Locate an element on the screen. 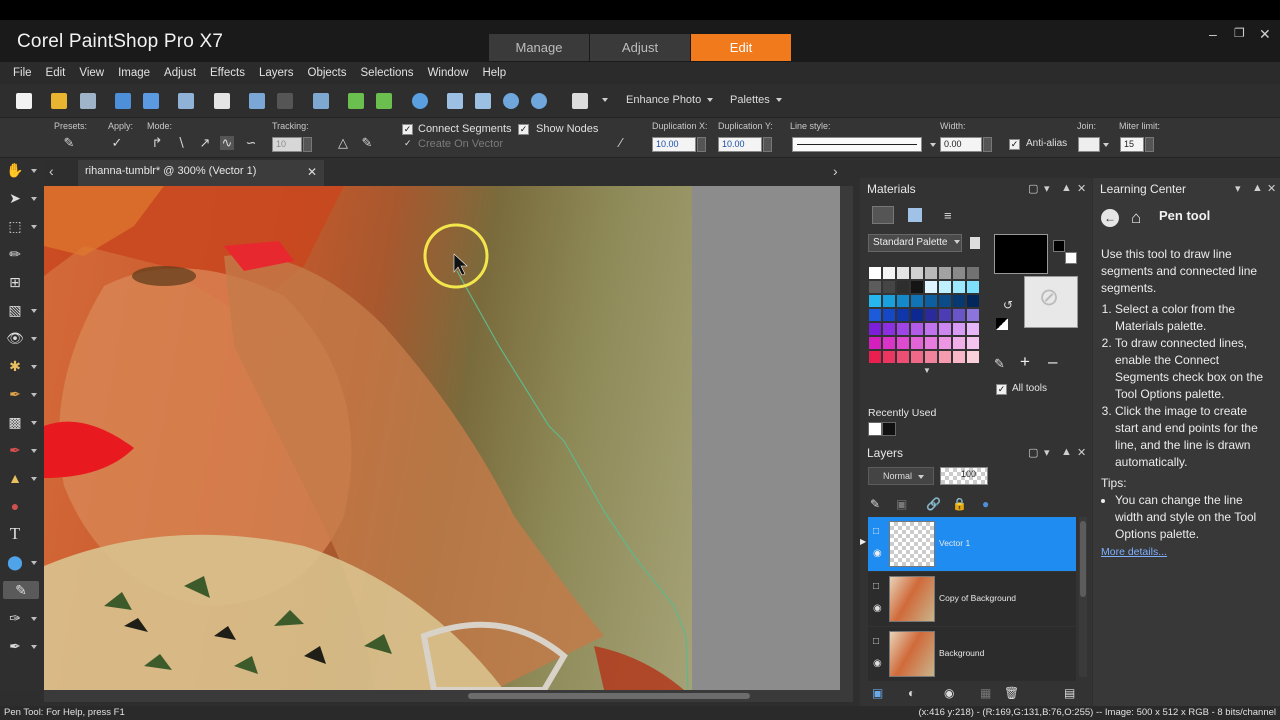 This screenshot has height=720, width=1280. add-swatch-icon: + is located at coordinates (1025, 362).